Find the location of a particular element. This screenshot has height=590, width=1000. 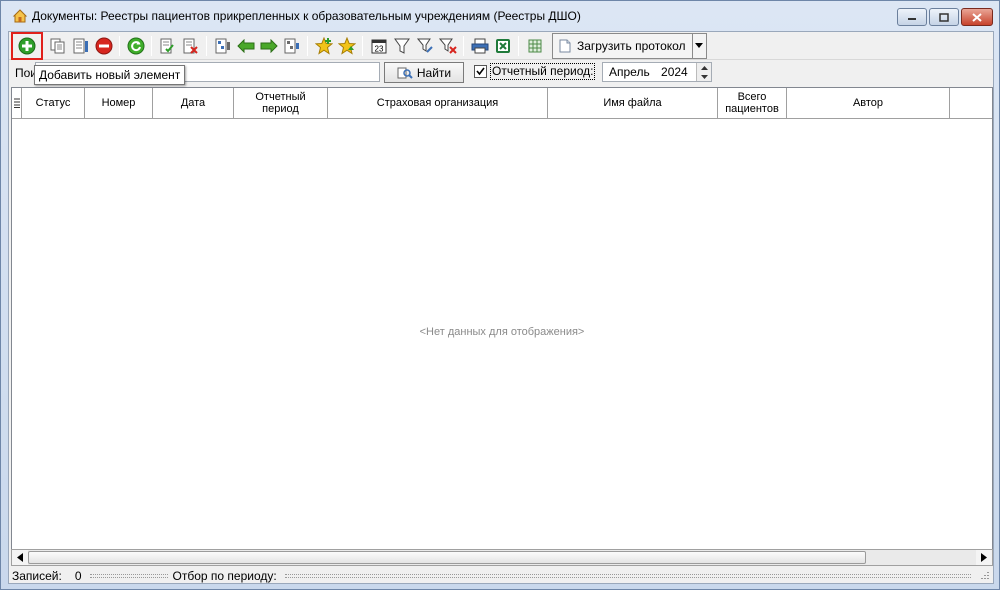

post-button is located at coordinates (167, 46).